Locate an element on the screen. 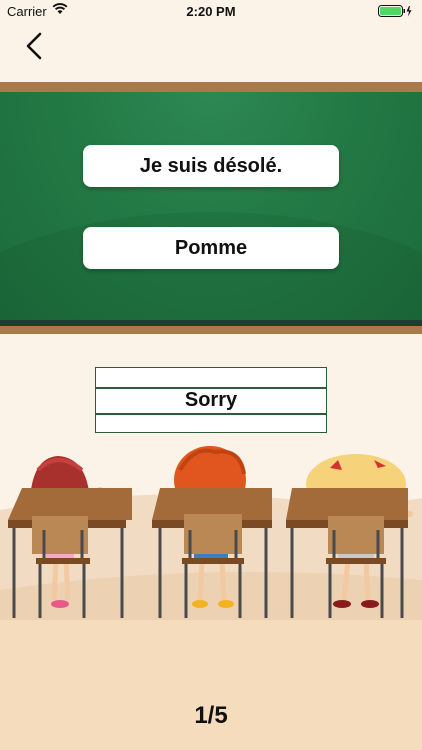 The width and height of the screenshot is (422, 750). progress-counter: 1/5 is located at coordinates (211, 715).